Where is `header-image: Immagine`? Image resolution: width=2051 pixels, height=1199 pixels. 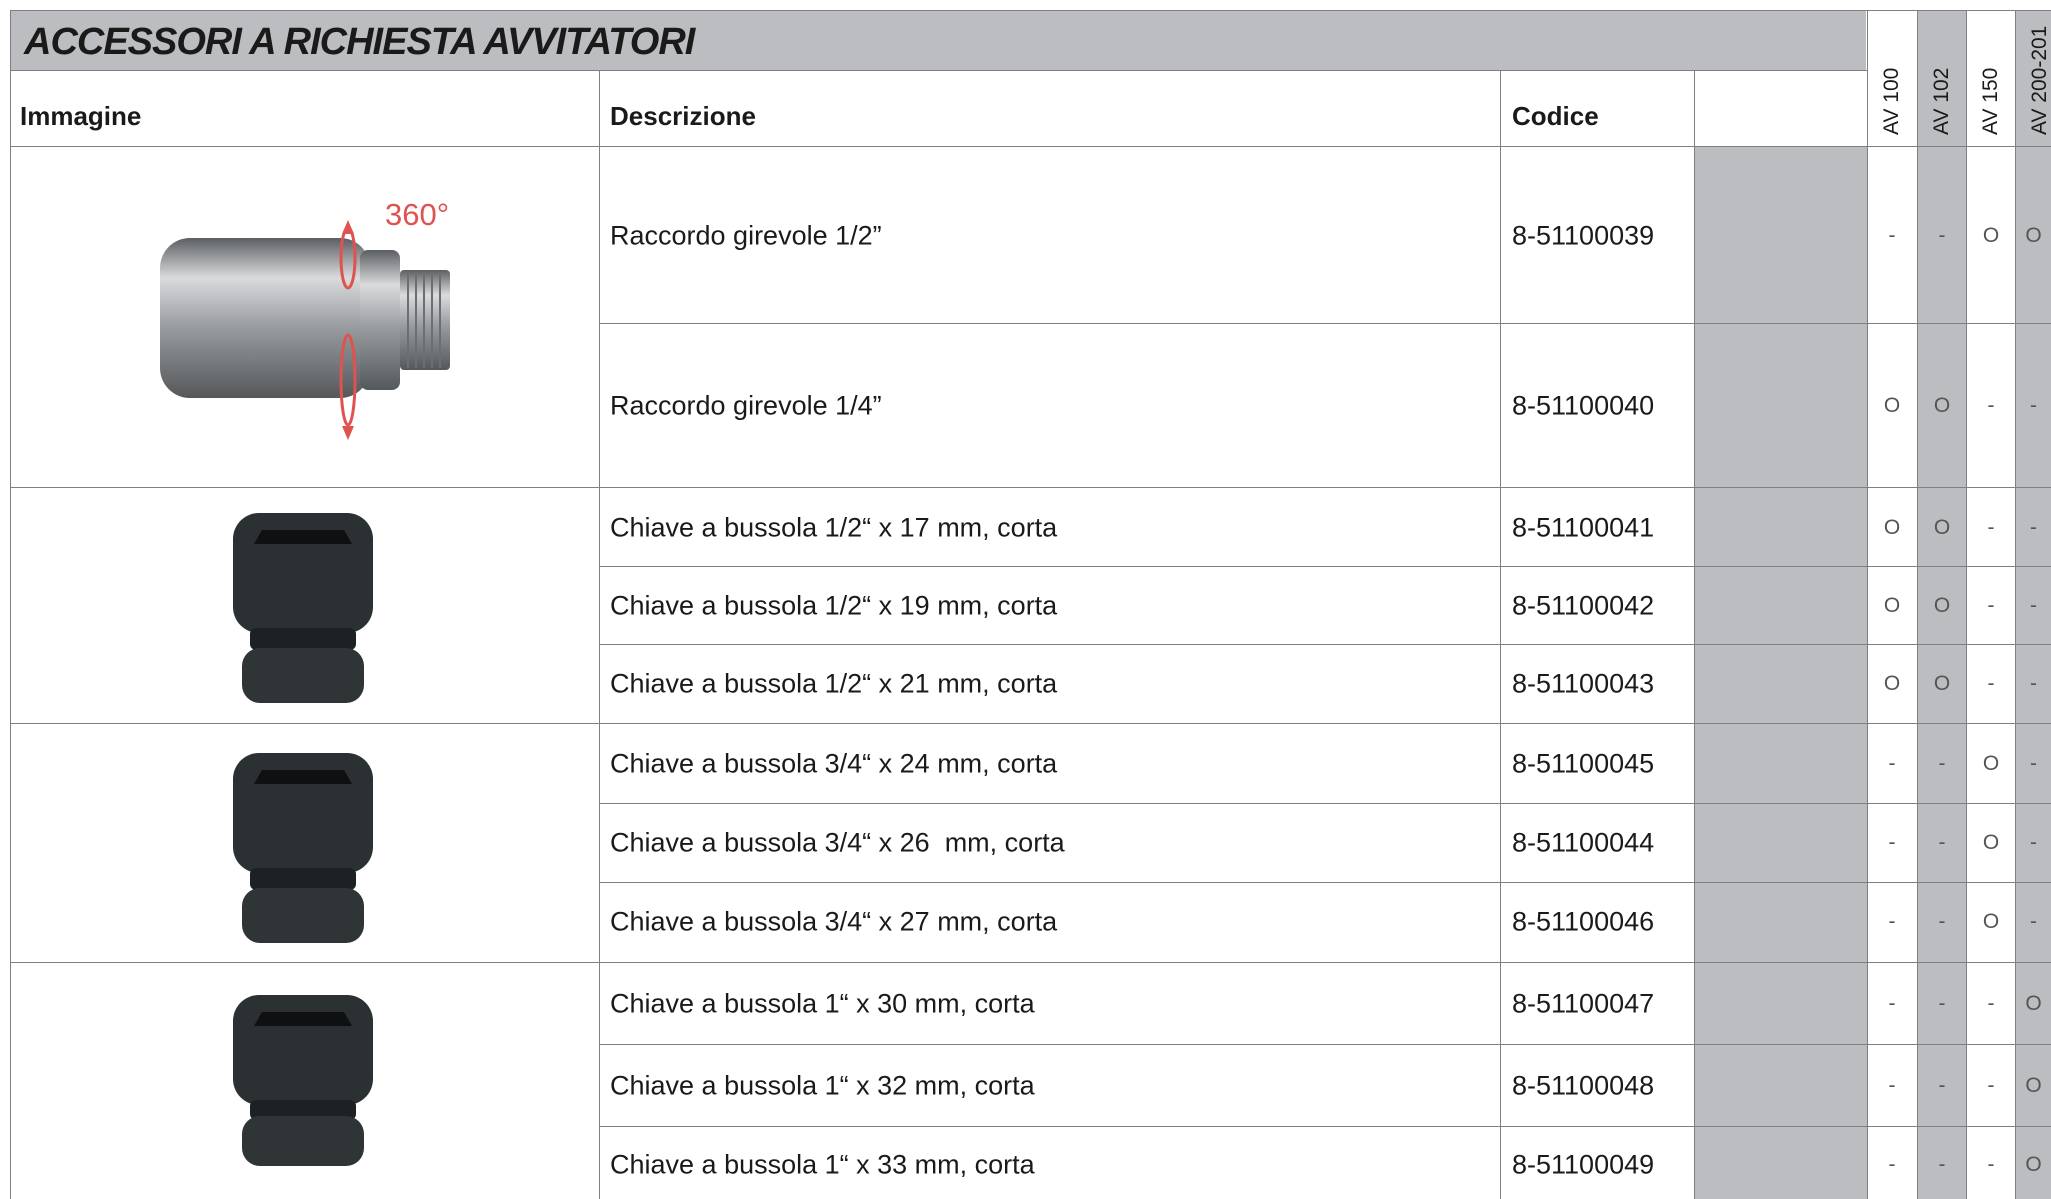
header-image: Immagine is located at coordinates (81, 116).